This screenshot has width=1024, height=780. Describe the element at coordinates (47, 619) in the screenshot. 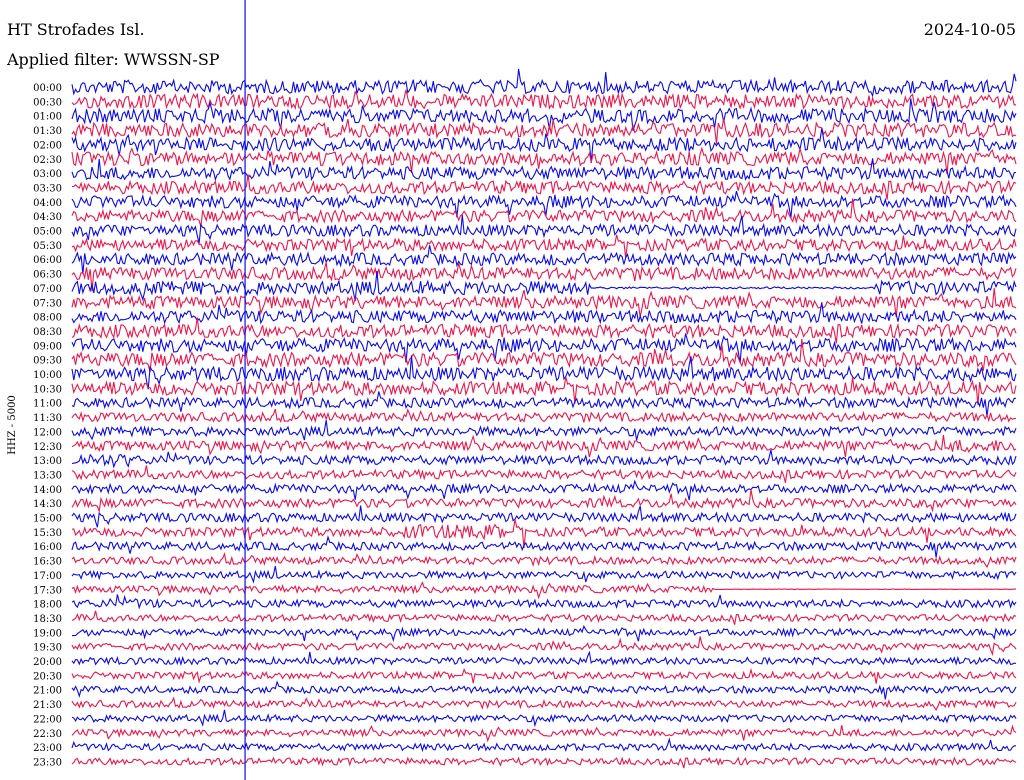

I see `row-time-label: 18:30` at that location.